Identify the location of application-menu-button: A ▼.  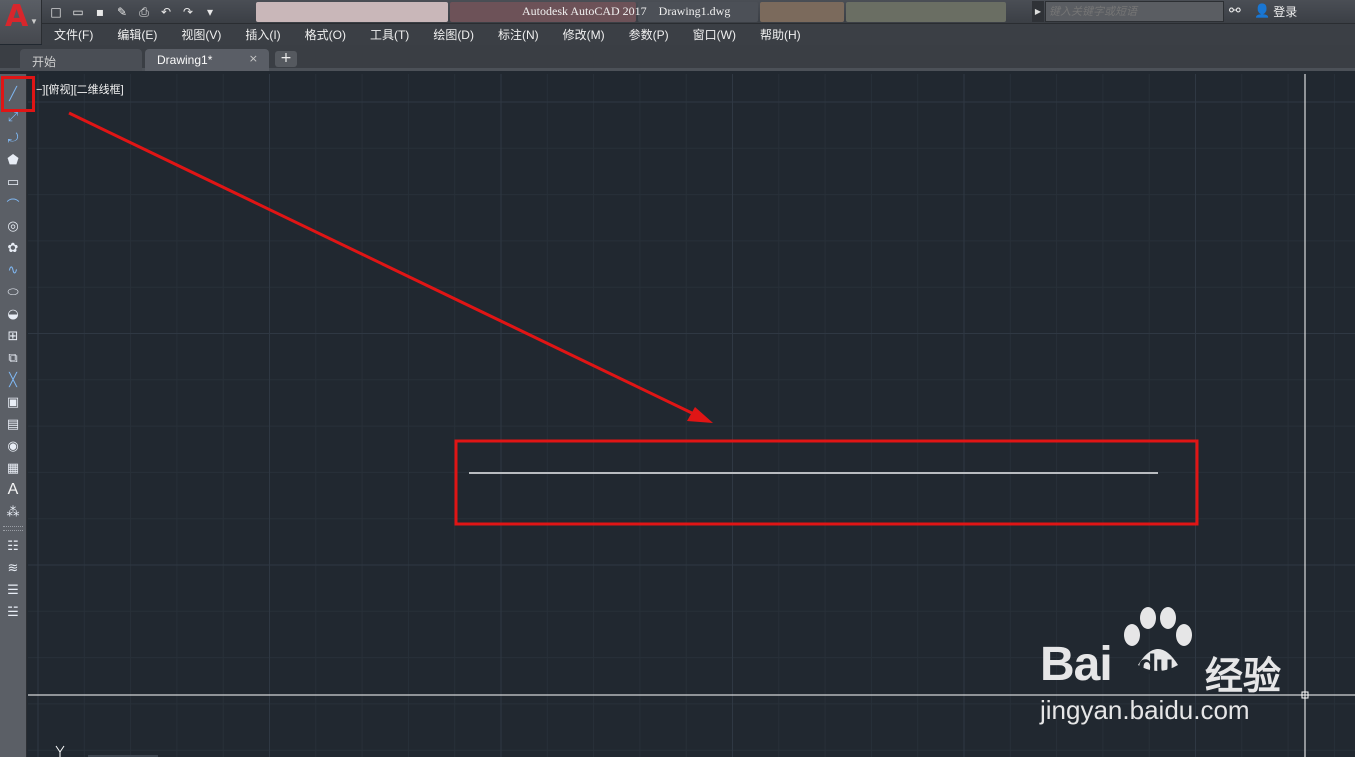
(21, 22).